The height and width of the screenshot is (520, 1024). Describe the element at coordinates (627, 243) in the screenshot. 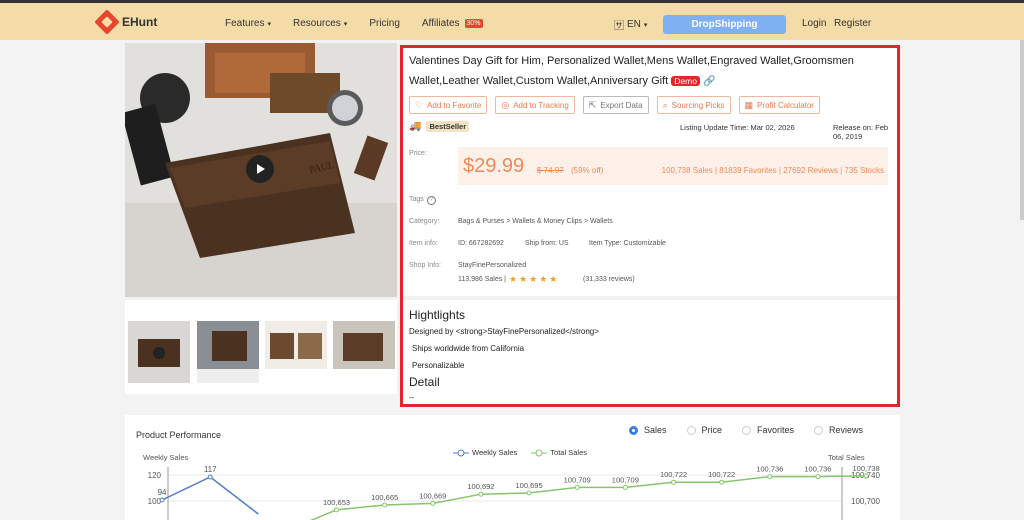

I see `item-type: Item Type: Customizable` at that location.